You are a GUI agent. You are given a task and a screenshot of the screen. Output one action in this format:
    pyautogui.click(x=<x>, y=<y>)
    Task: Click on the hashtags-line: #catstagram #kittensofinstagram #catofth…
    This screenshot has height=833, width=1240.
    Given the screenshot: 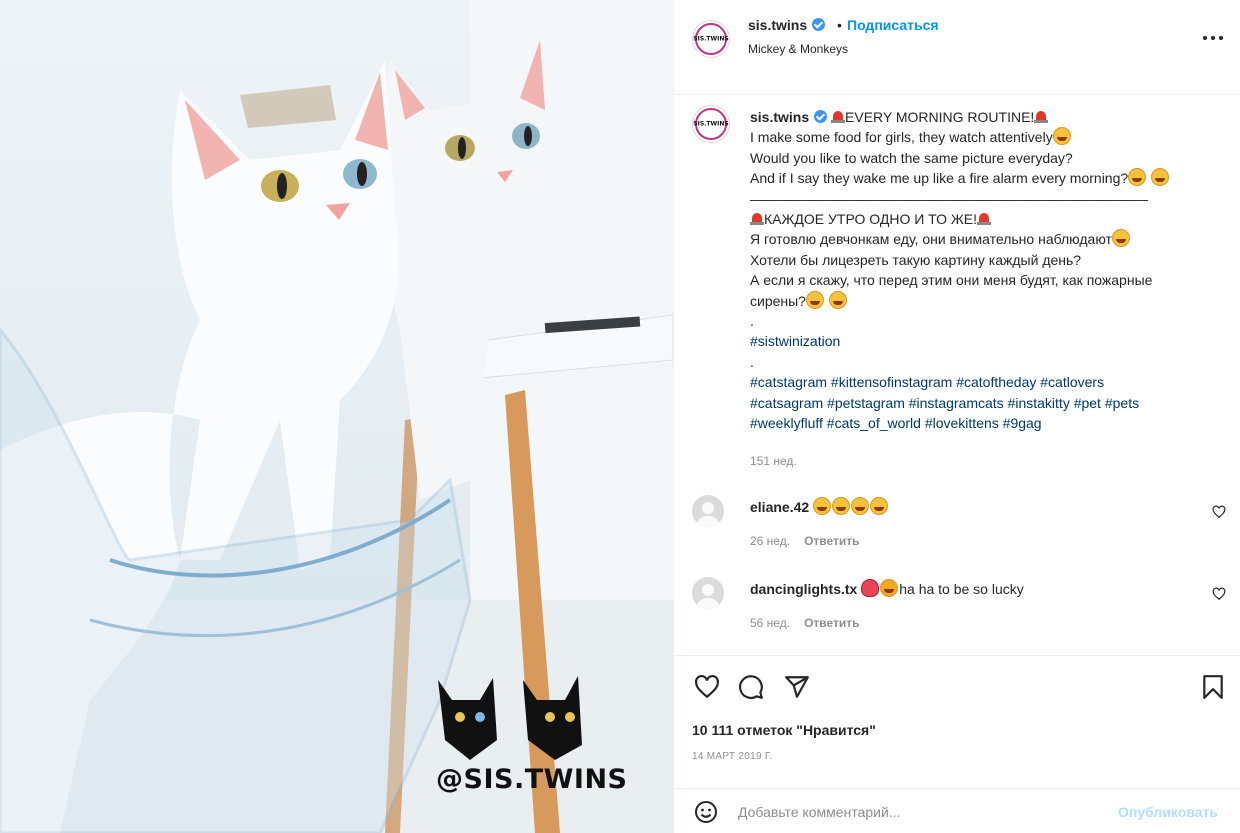 What is the action you would take?
    pyautogui.click(x=985, y=382)
    